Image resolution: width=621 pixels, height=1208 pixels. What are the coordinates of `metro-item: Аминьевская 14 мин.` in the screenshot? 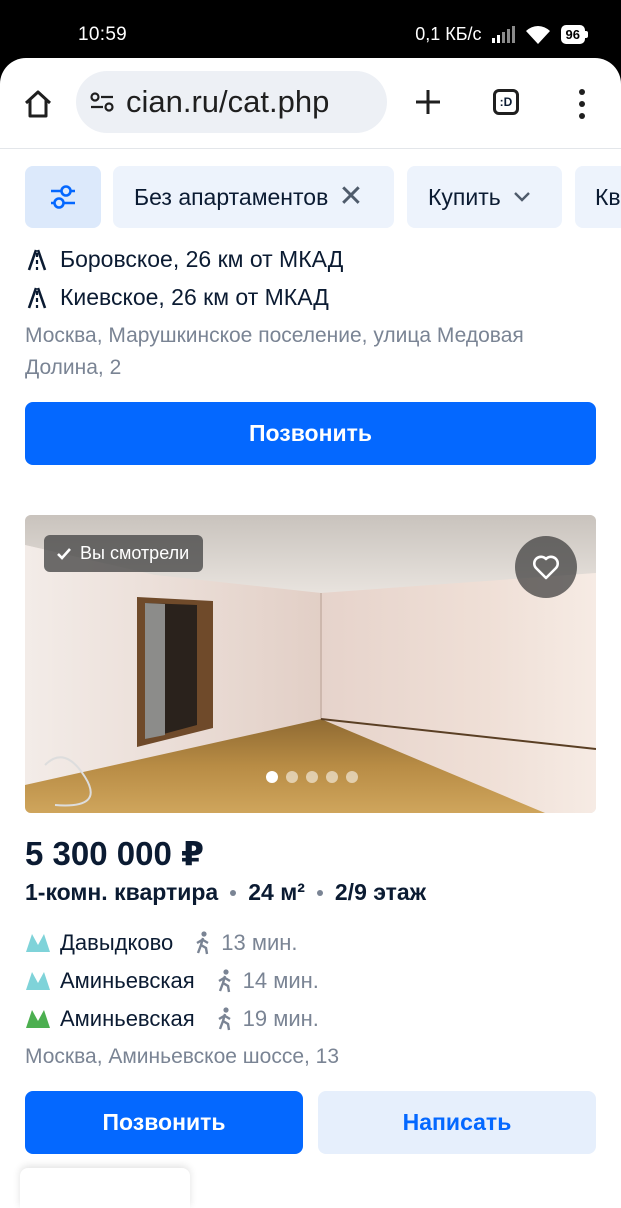 It's located at (172, 981).